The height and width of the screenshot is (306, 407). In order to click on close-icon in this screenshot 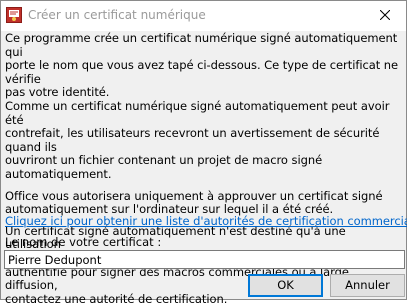, I will do `click(385, 16)`.